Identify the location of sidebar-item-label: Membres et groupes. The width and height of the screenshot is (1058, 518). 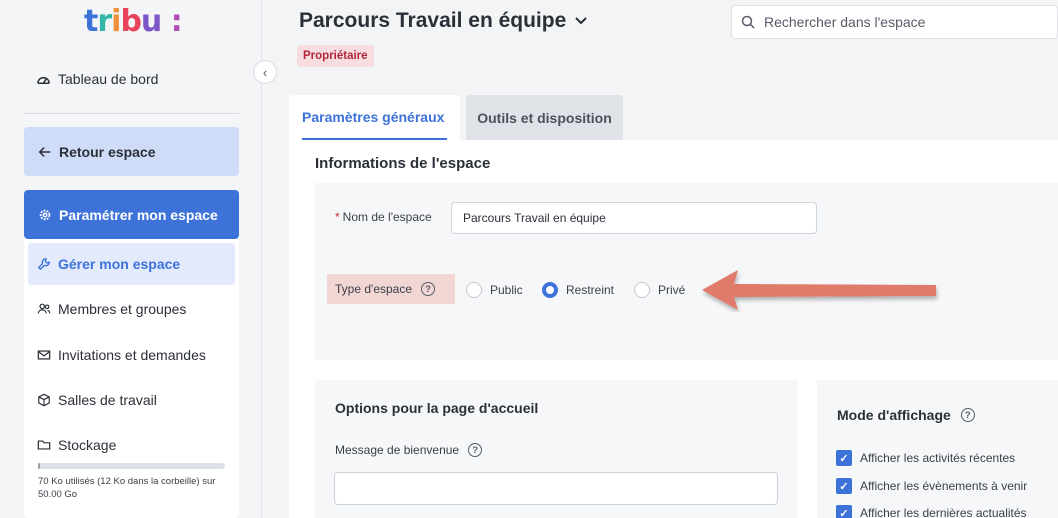
(122, 309).